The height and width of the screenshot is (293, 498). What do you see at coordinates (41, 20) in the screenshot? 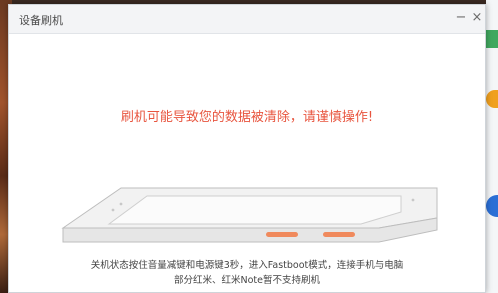
I see `dialog-title: 设备刷机` at bounding box center [41, 20].